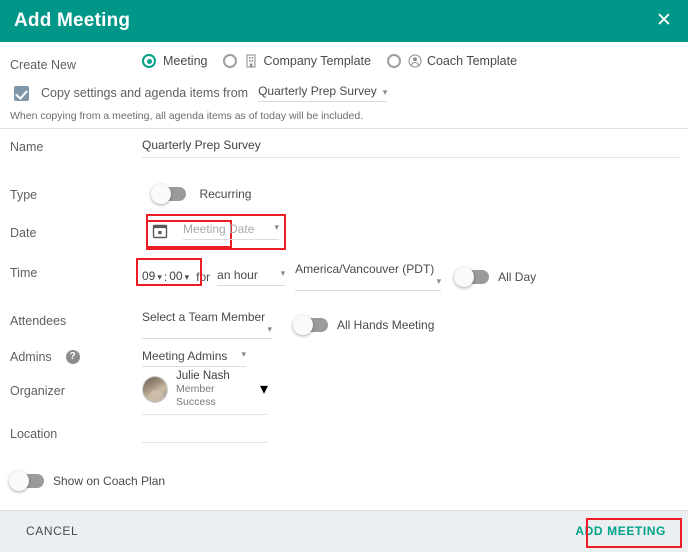 The image size is (688, 552). Describe the element at coordinates (34, 434) in the screenshot. I see `location-label: Location` at that location.